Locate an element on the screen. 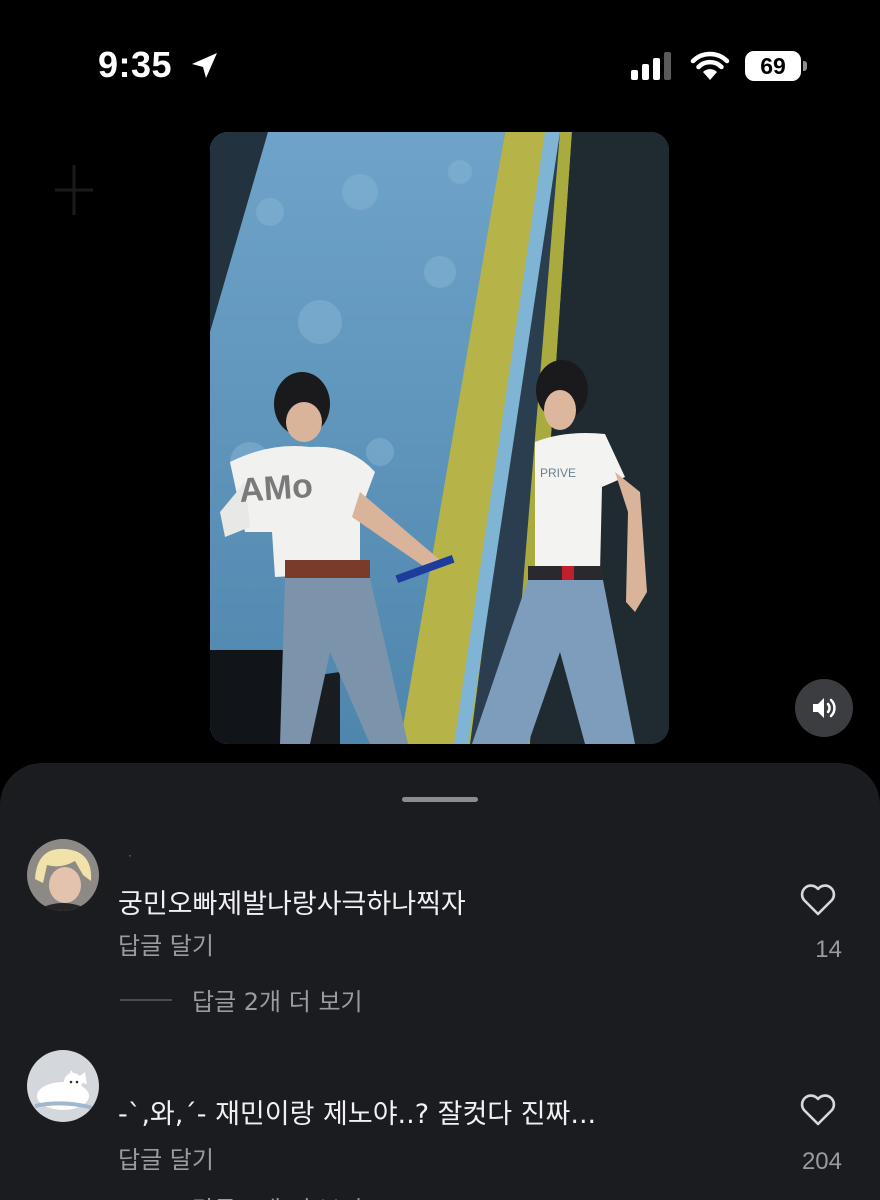 This screenshot has width=880, height=1200. view-replies-label: 답글 1개 더 보기 is located at coordinates (277, 1195).